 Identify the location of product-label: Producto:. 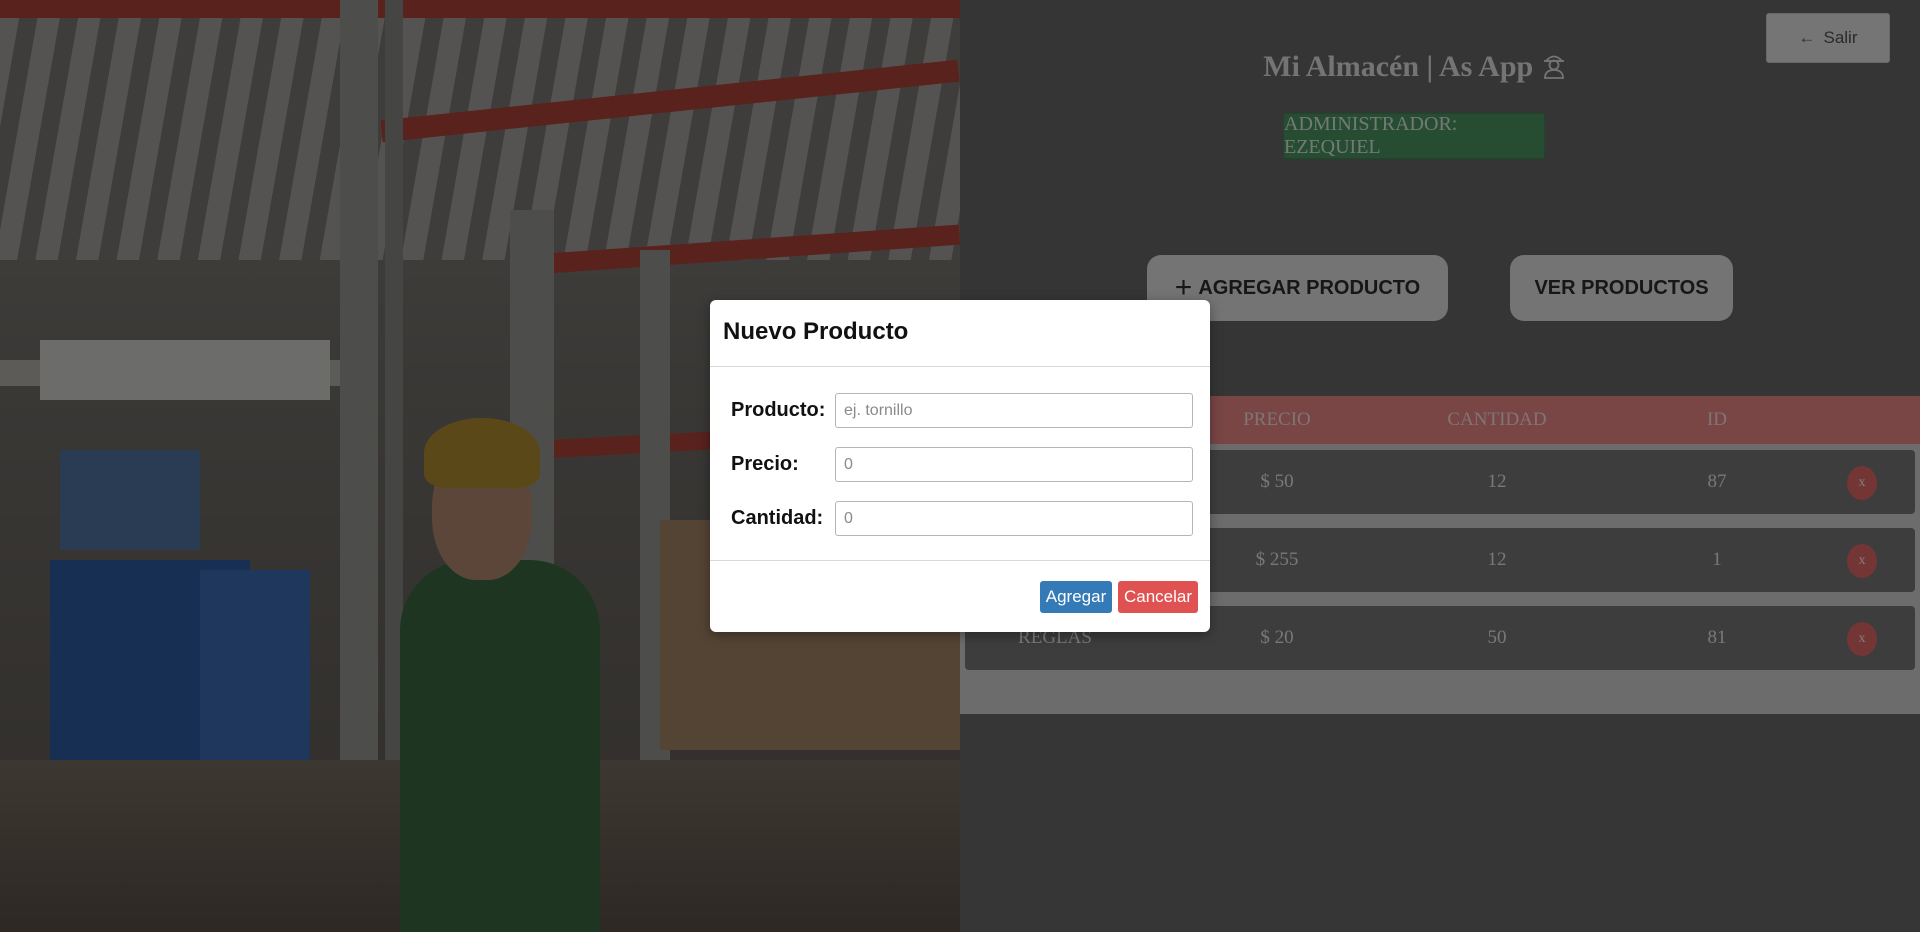
(778, 410).